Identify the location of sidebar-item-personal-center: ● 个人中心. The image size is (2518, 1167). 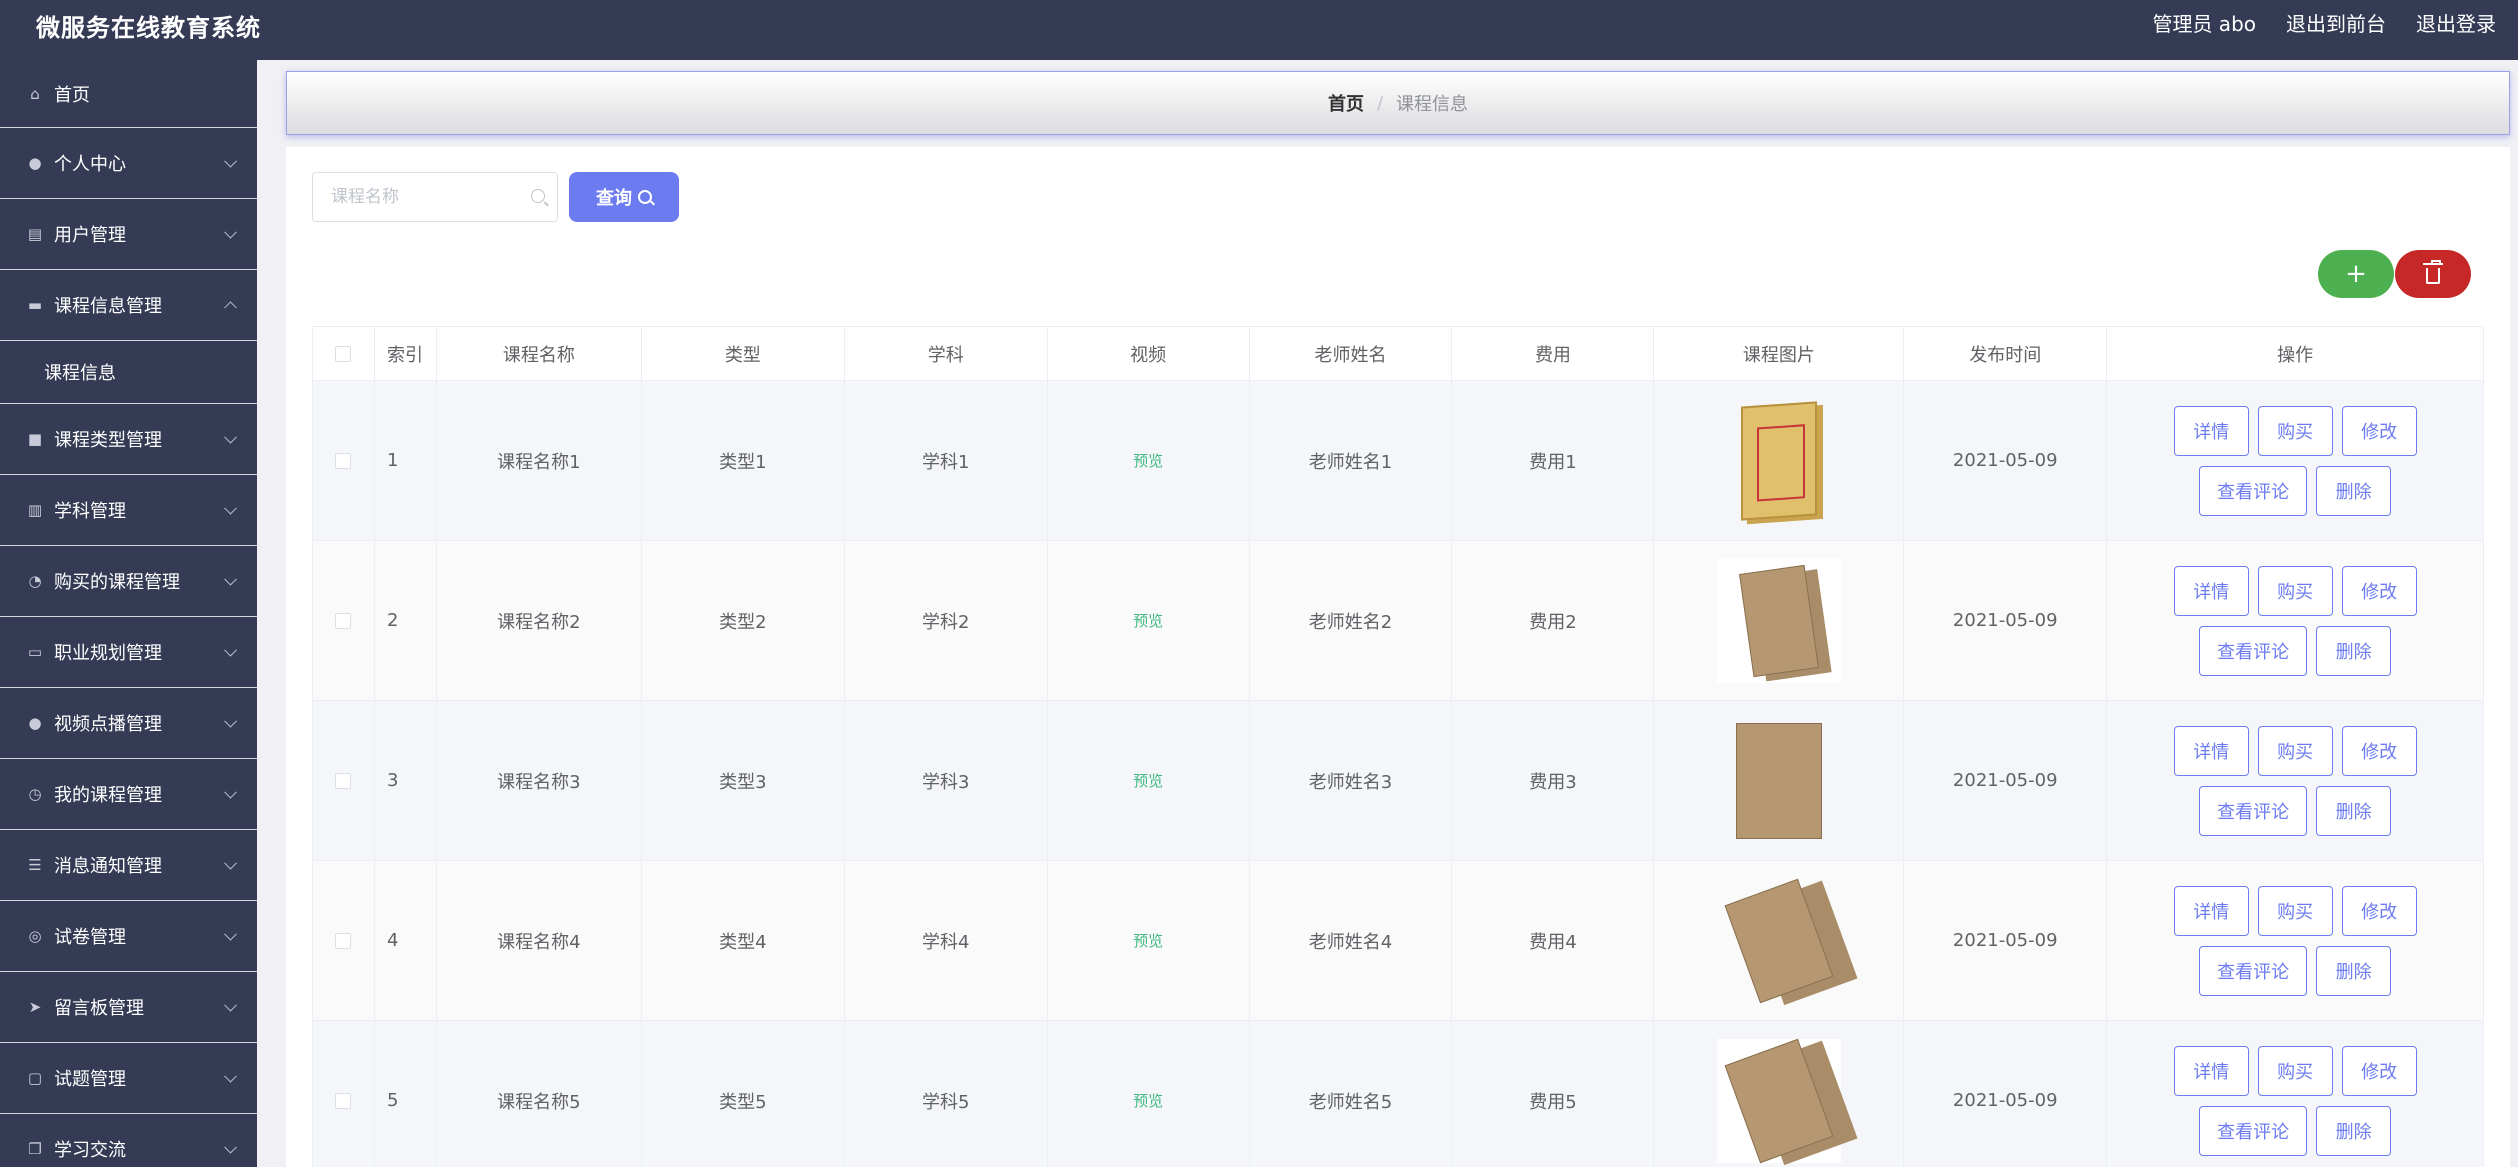
(128, 163).